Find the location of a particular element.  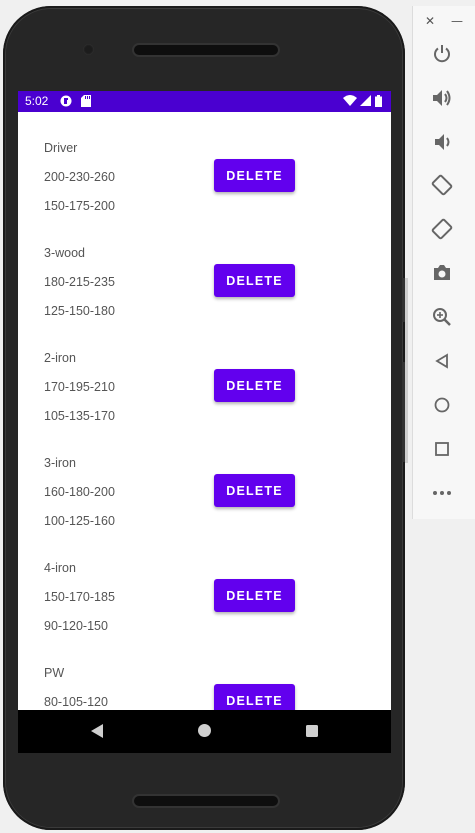

list-item: Driver 200-230-260 150-175-200 DELETE is located at coordinates (204, 164).